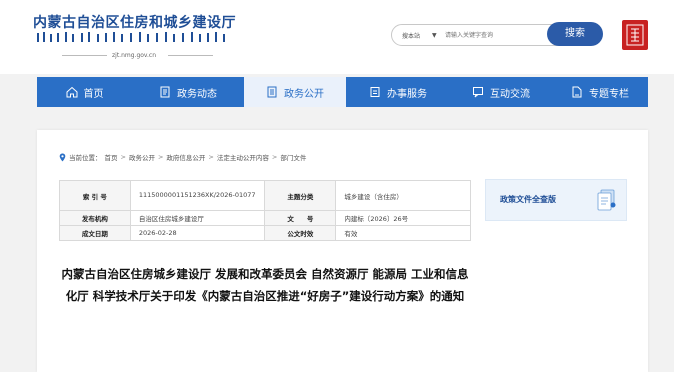 This screenshot has width=674, height=372. What do you see at coordinates (85, 158) in the screenshot?
I see `breadcrumb-prefix: 当前位置：` at bounding box center [85, 158].